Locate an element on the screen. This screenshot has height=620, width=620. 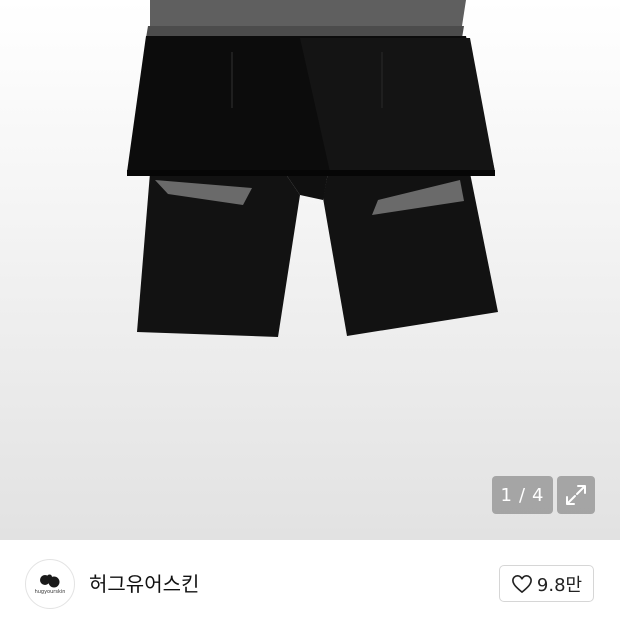
shop-avatar: hugyourskin is located at coordinates (50, 584).